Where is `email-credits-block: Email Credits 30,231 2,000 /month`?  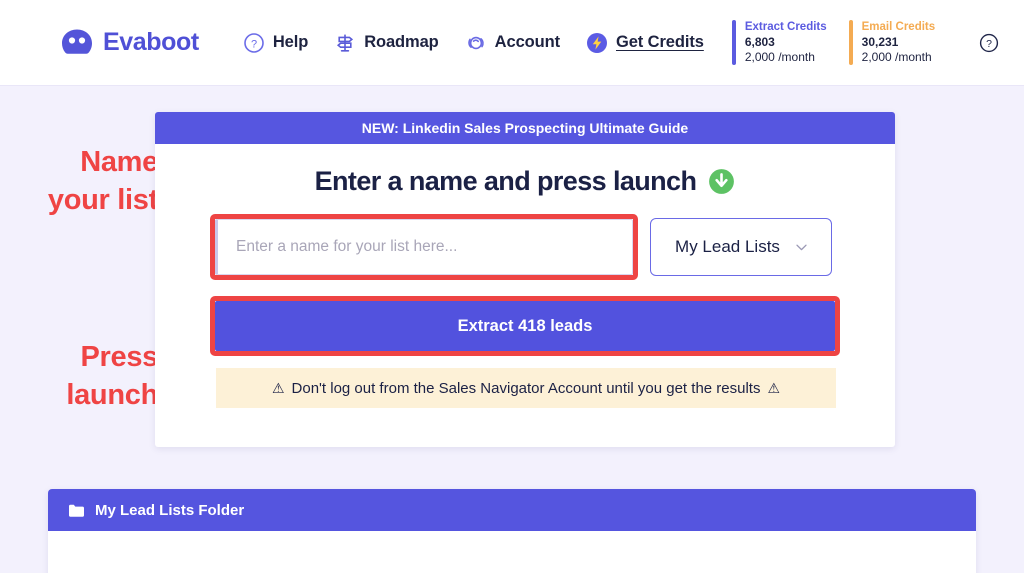
email-credits-block: Email Credits 30,231 2,000 /month is located at coordinates (892, 42).